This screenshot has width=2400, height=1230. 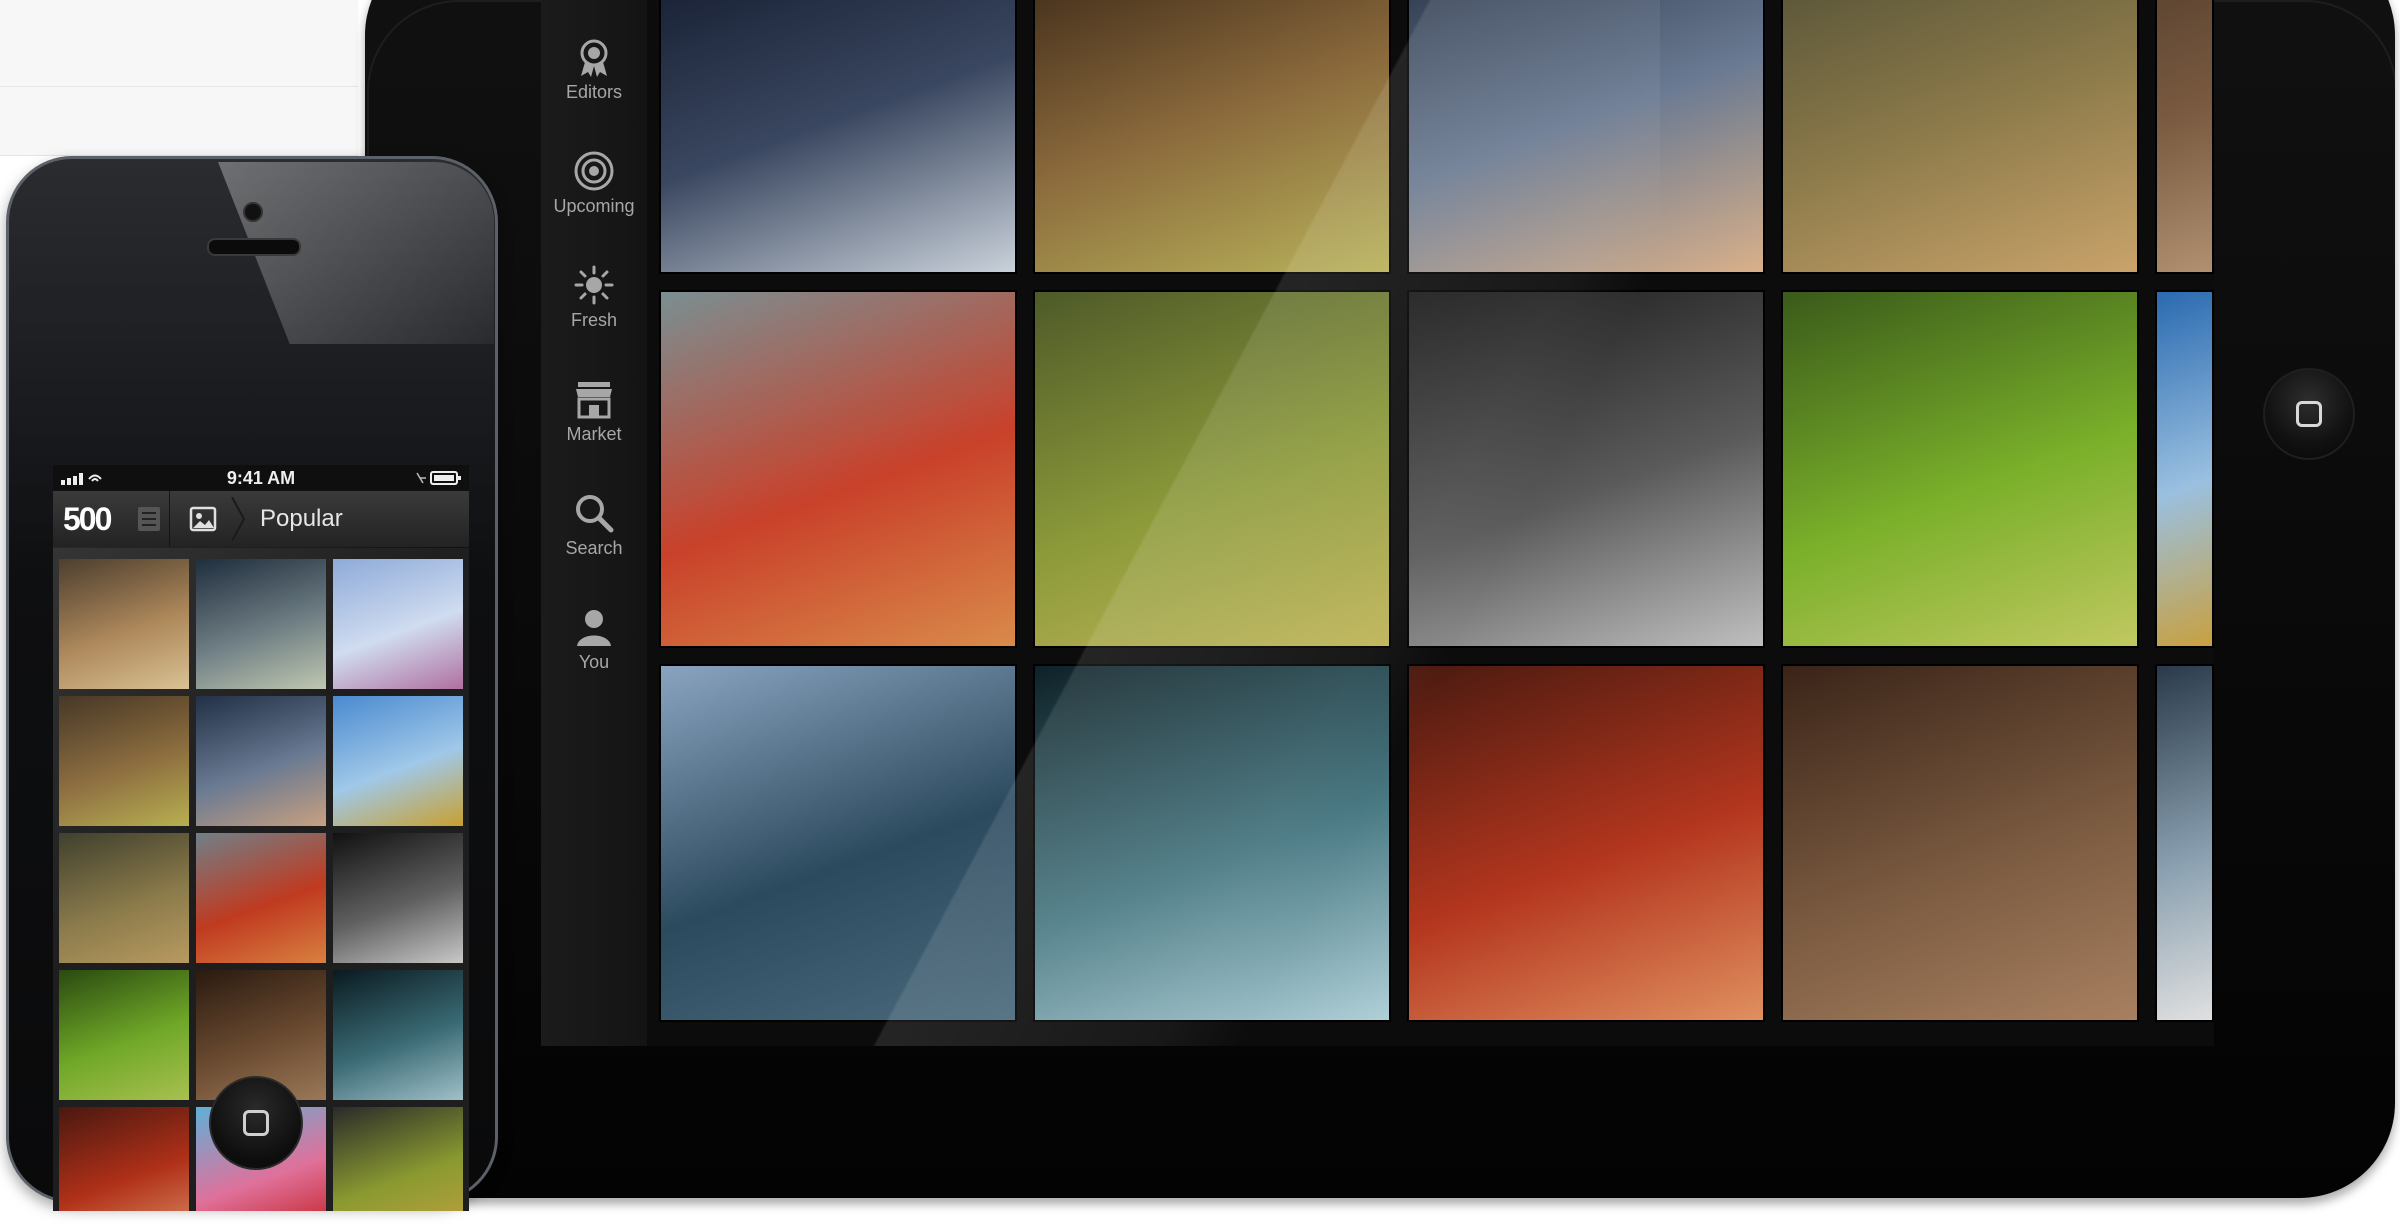 What do you see at coordinates (301, 518) in the screenshot?
I see `page-title: Popular` at bounding box center [301, 518].